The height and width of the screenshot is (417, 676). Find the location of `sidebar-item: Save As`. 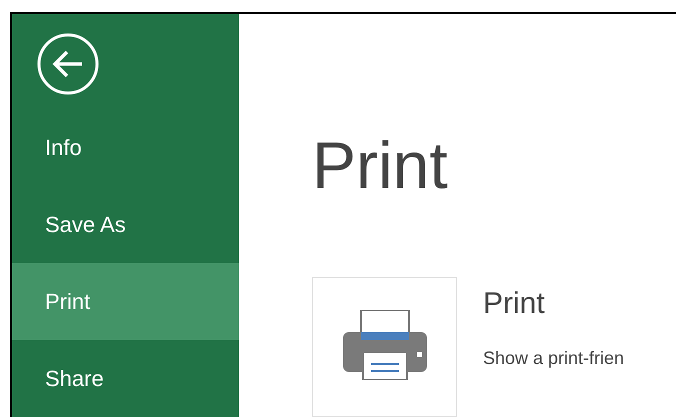

sidebar-item: Save As is located at coordinates (125, 224).